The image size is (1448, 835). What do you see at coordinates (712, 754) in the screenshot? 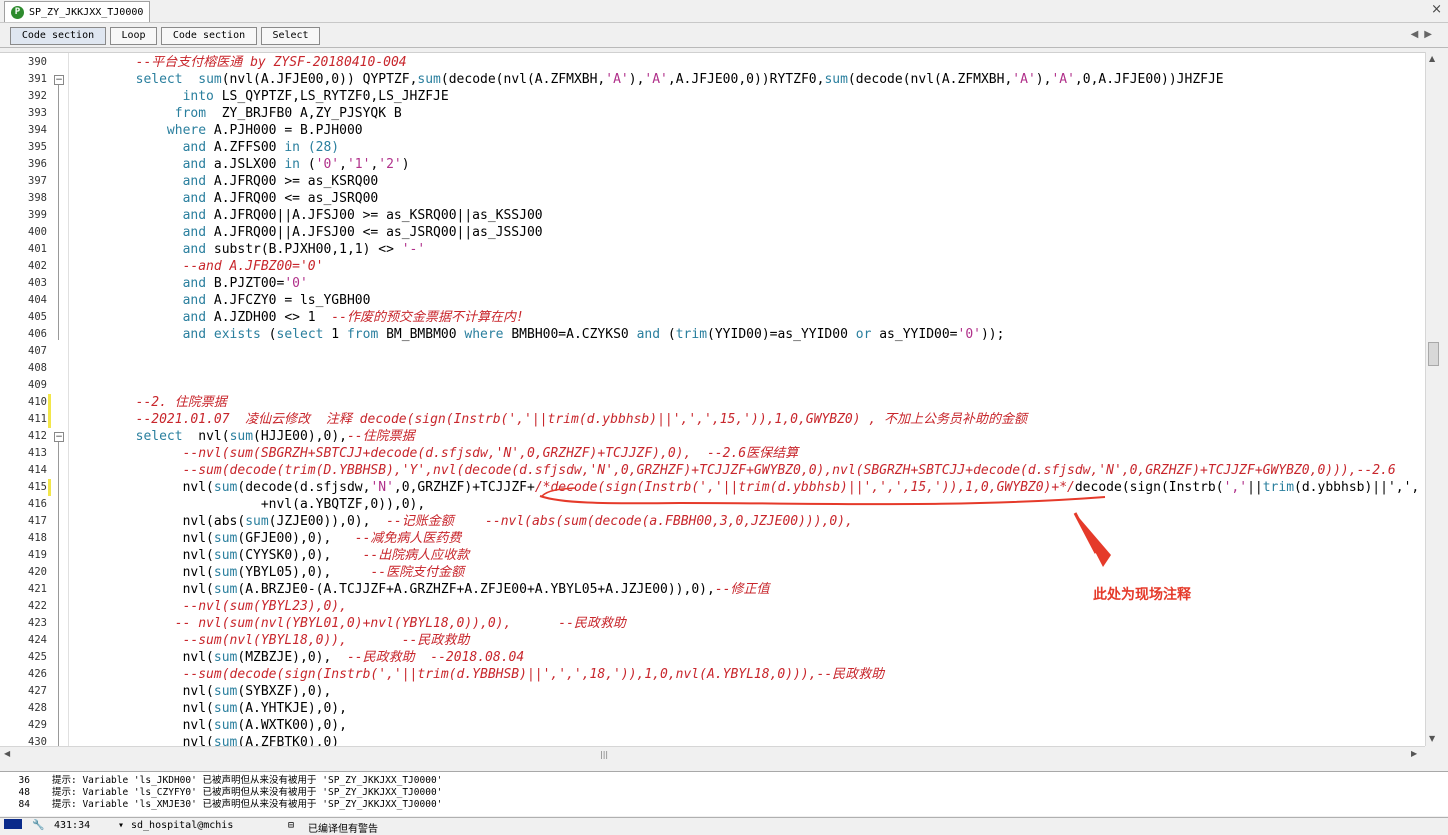
I see `horizontal-scrollbar: ◀ ||| ▶` at bounding box center [712, 754].